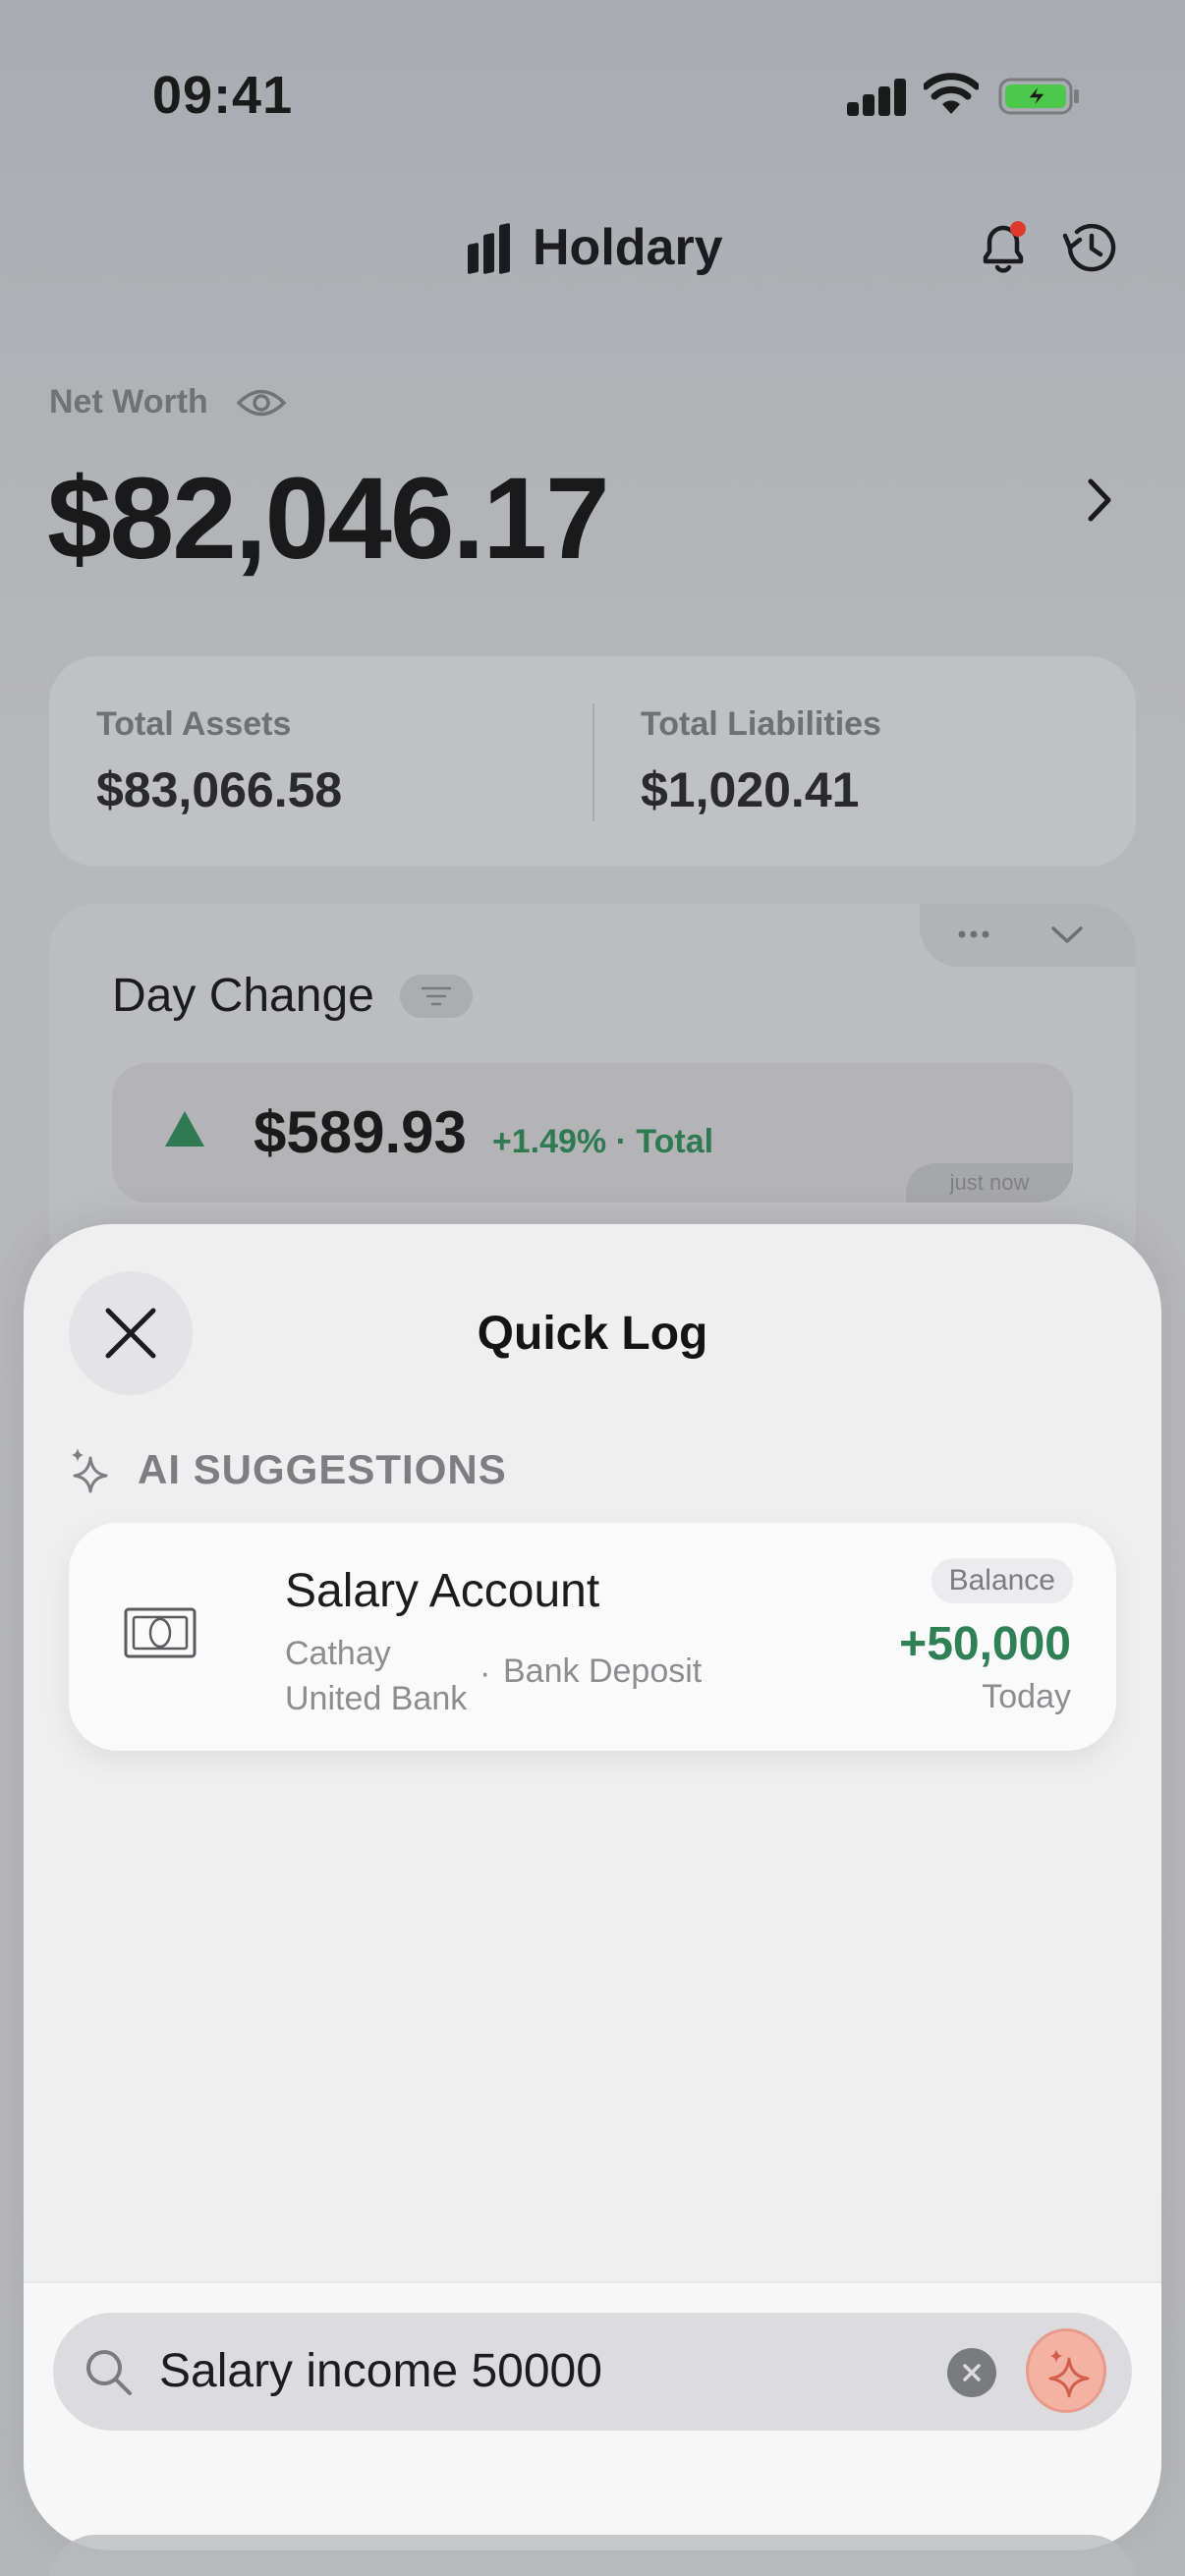 The width and height of the screenshot is (1185, 2576). Describe the element at coordinates (322, 1469) in the screenshot. I see `ai-suggestions-label: AI SUGGESTIONS` at that location.